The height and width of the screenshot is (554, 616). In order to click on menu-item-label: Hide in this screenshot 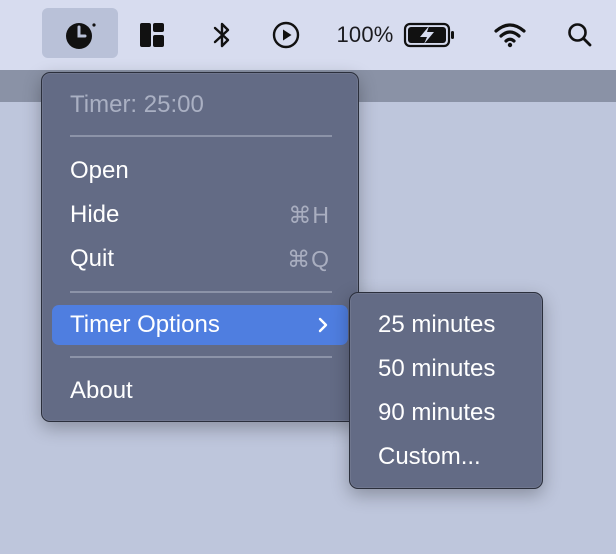, I will do `click(95, 214)`.